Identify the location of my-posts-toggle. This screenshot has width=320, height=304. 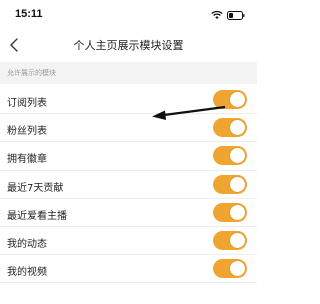
(230, 240).